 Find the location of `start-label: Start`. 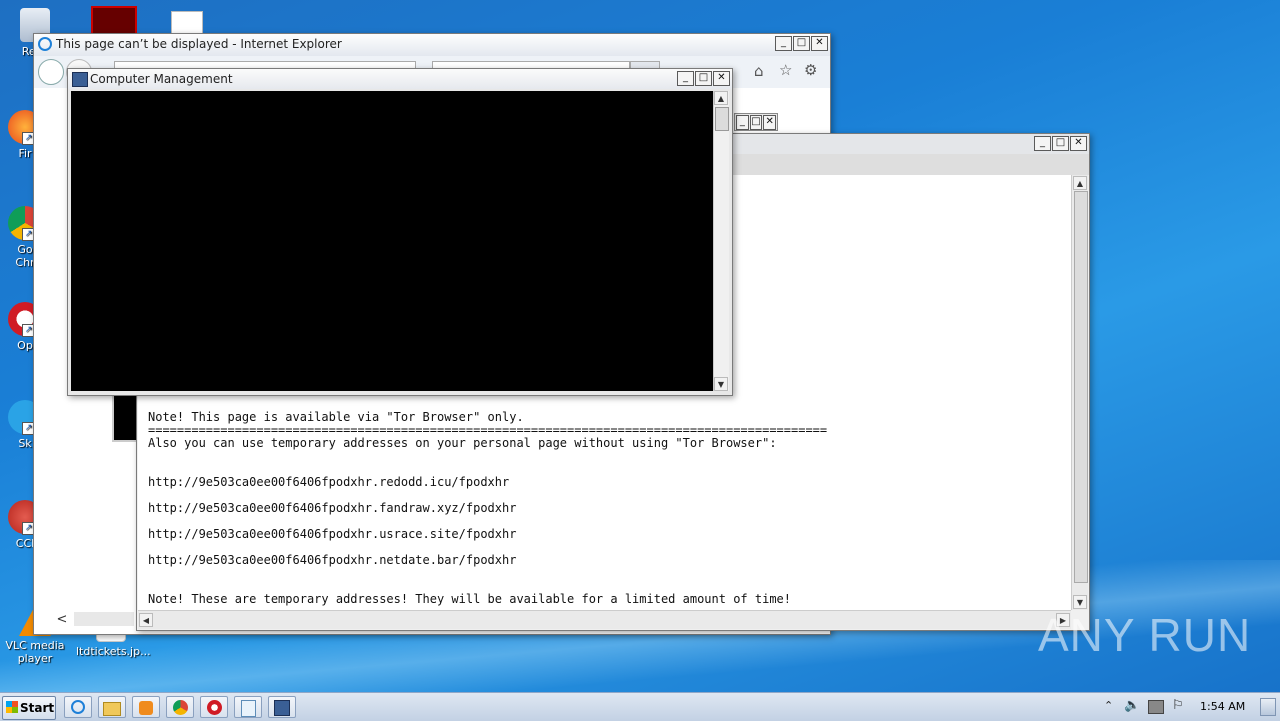

start-label: Start is located at coordinates (37, 708).